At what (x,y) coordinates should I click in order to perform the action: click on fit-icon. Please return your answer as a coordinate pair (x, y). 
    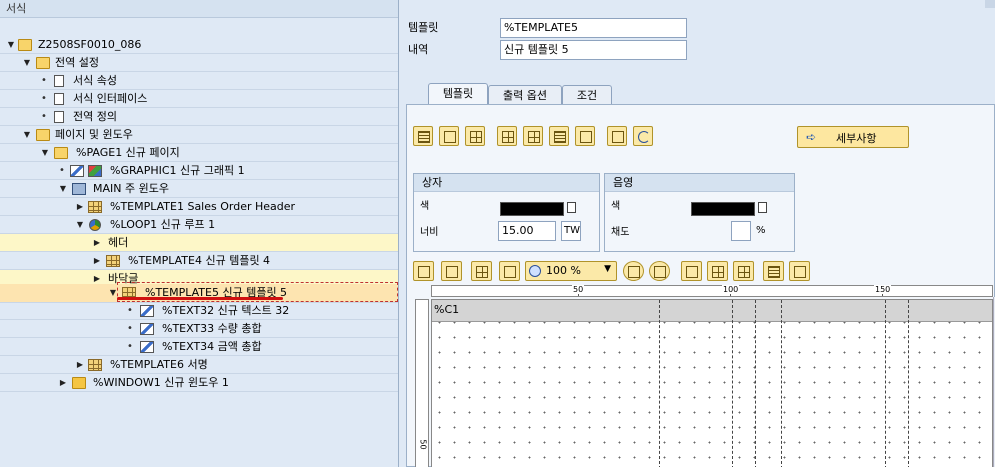
    Looking at the image, I should click on (691, 271).